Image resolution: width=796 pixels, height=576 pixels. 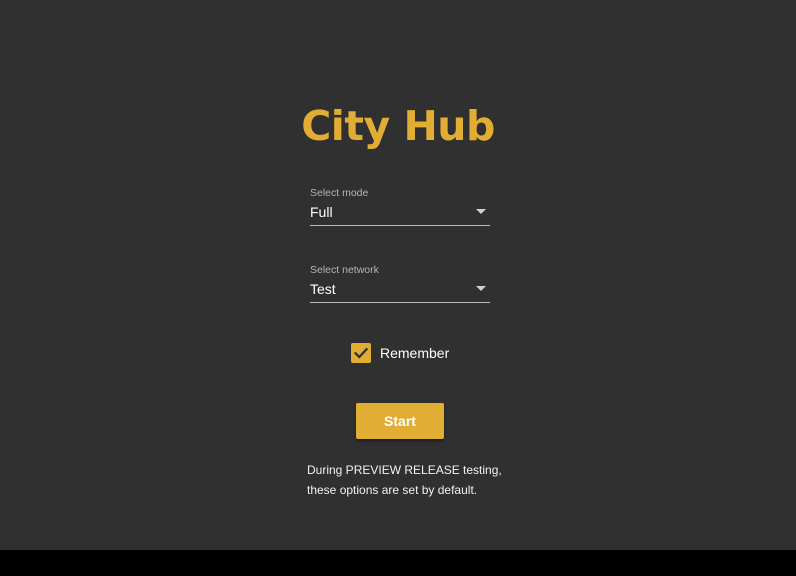 I want to click on network-select-label: Select network, so click(x=344, y=270).